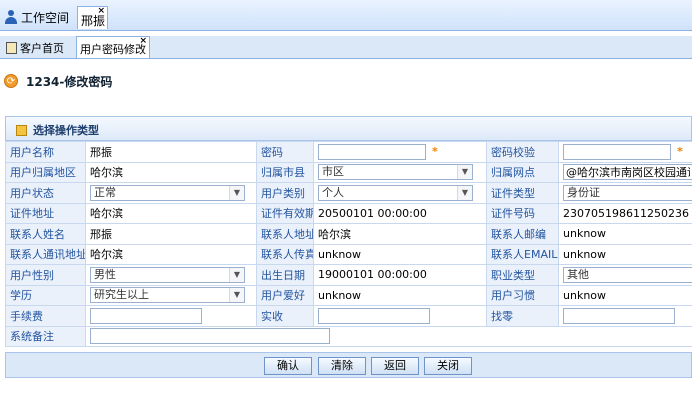  Describe the element at coordinates (171, 213) in the screenshot. I see `idaddr-value: 哈尔滨` at that location.